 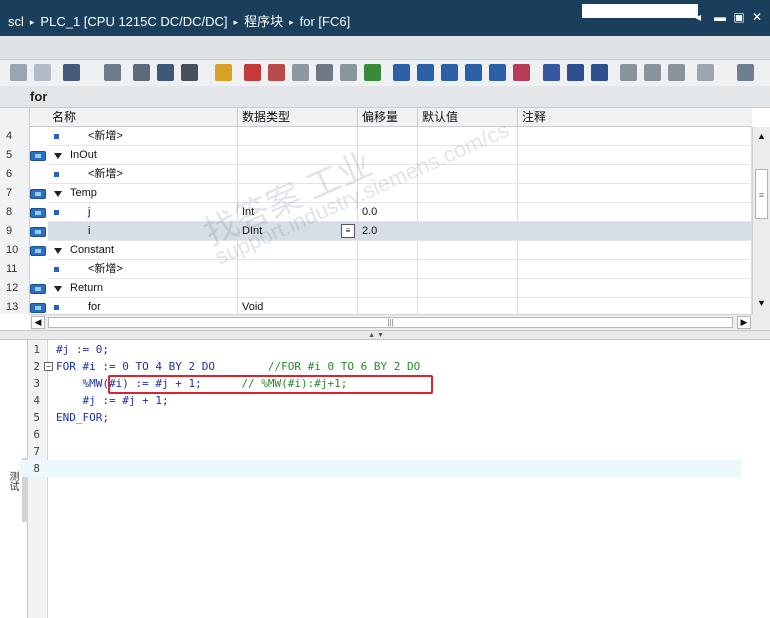 I want to click on monitor-icon, so click(x=189, y=72).